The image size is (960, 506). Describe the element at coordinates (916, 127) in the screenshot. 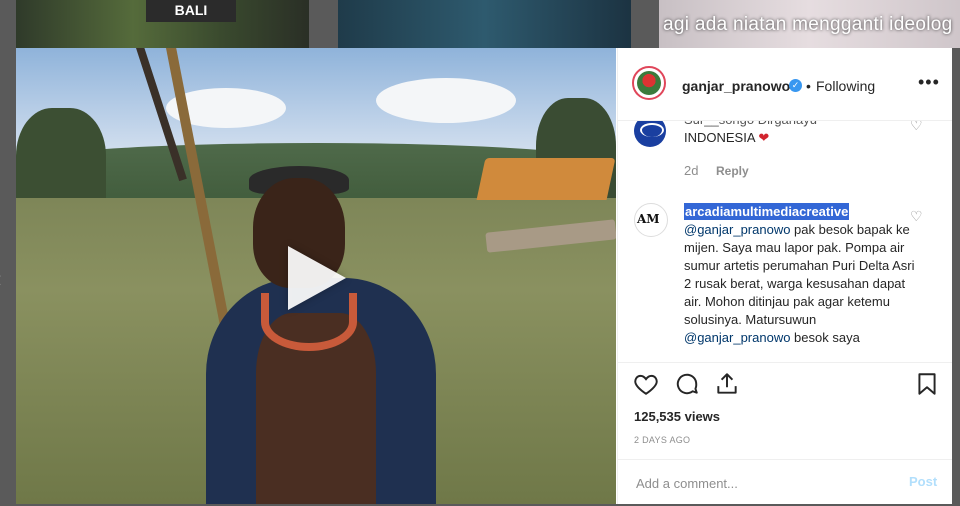

I see `comment-like-heart-icon: ♡` at that location.